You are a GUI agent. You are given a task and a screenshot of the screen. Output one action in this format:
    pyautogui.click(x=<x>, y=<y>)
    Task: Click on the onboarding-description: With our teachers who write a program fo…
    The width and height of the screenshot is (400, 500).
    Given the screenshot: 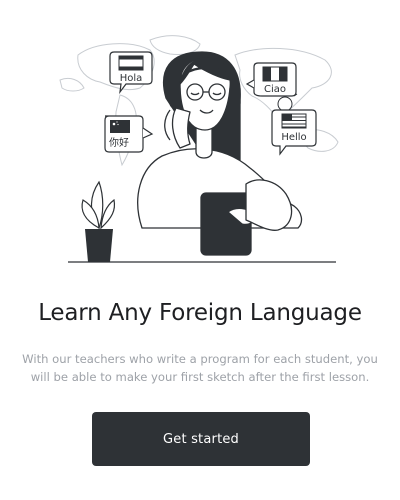 What is the action you would take?
    pyautogui.click(x=200, y=368)
    